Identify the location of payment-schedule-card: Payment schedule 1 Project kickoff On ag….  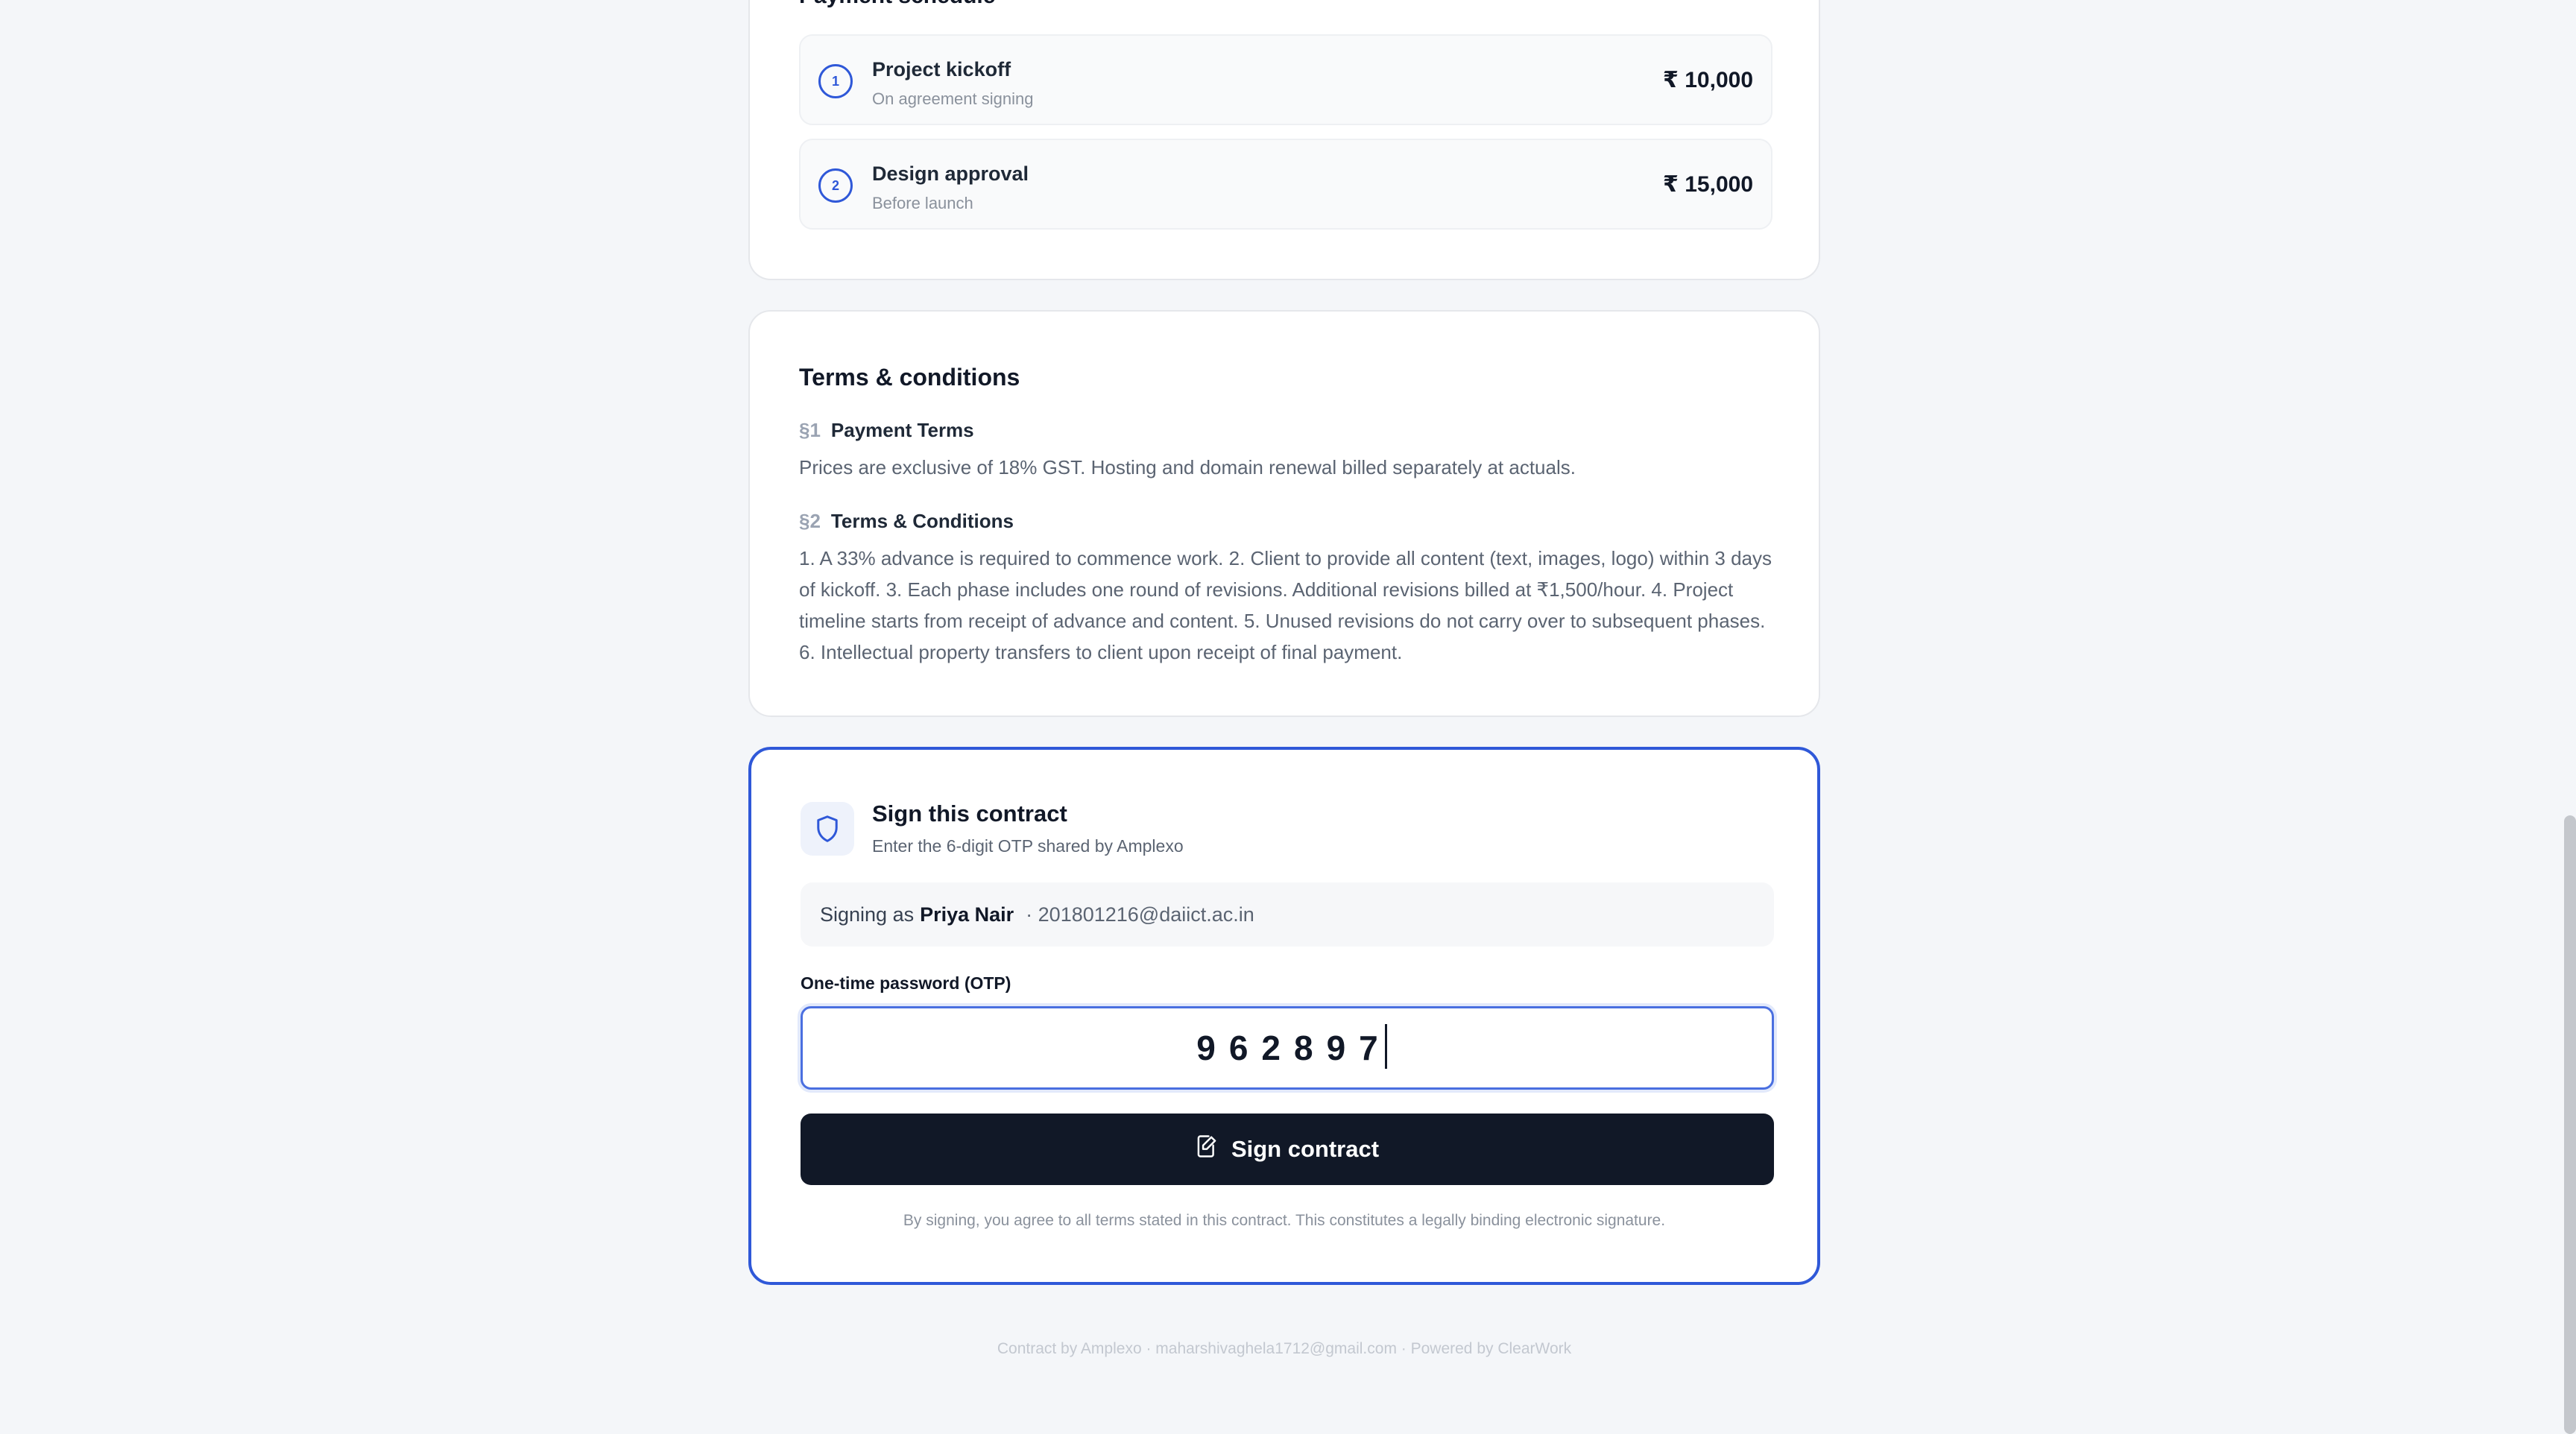
(1284, 140).